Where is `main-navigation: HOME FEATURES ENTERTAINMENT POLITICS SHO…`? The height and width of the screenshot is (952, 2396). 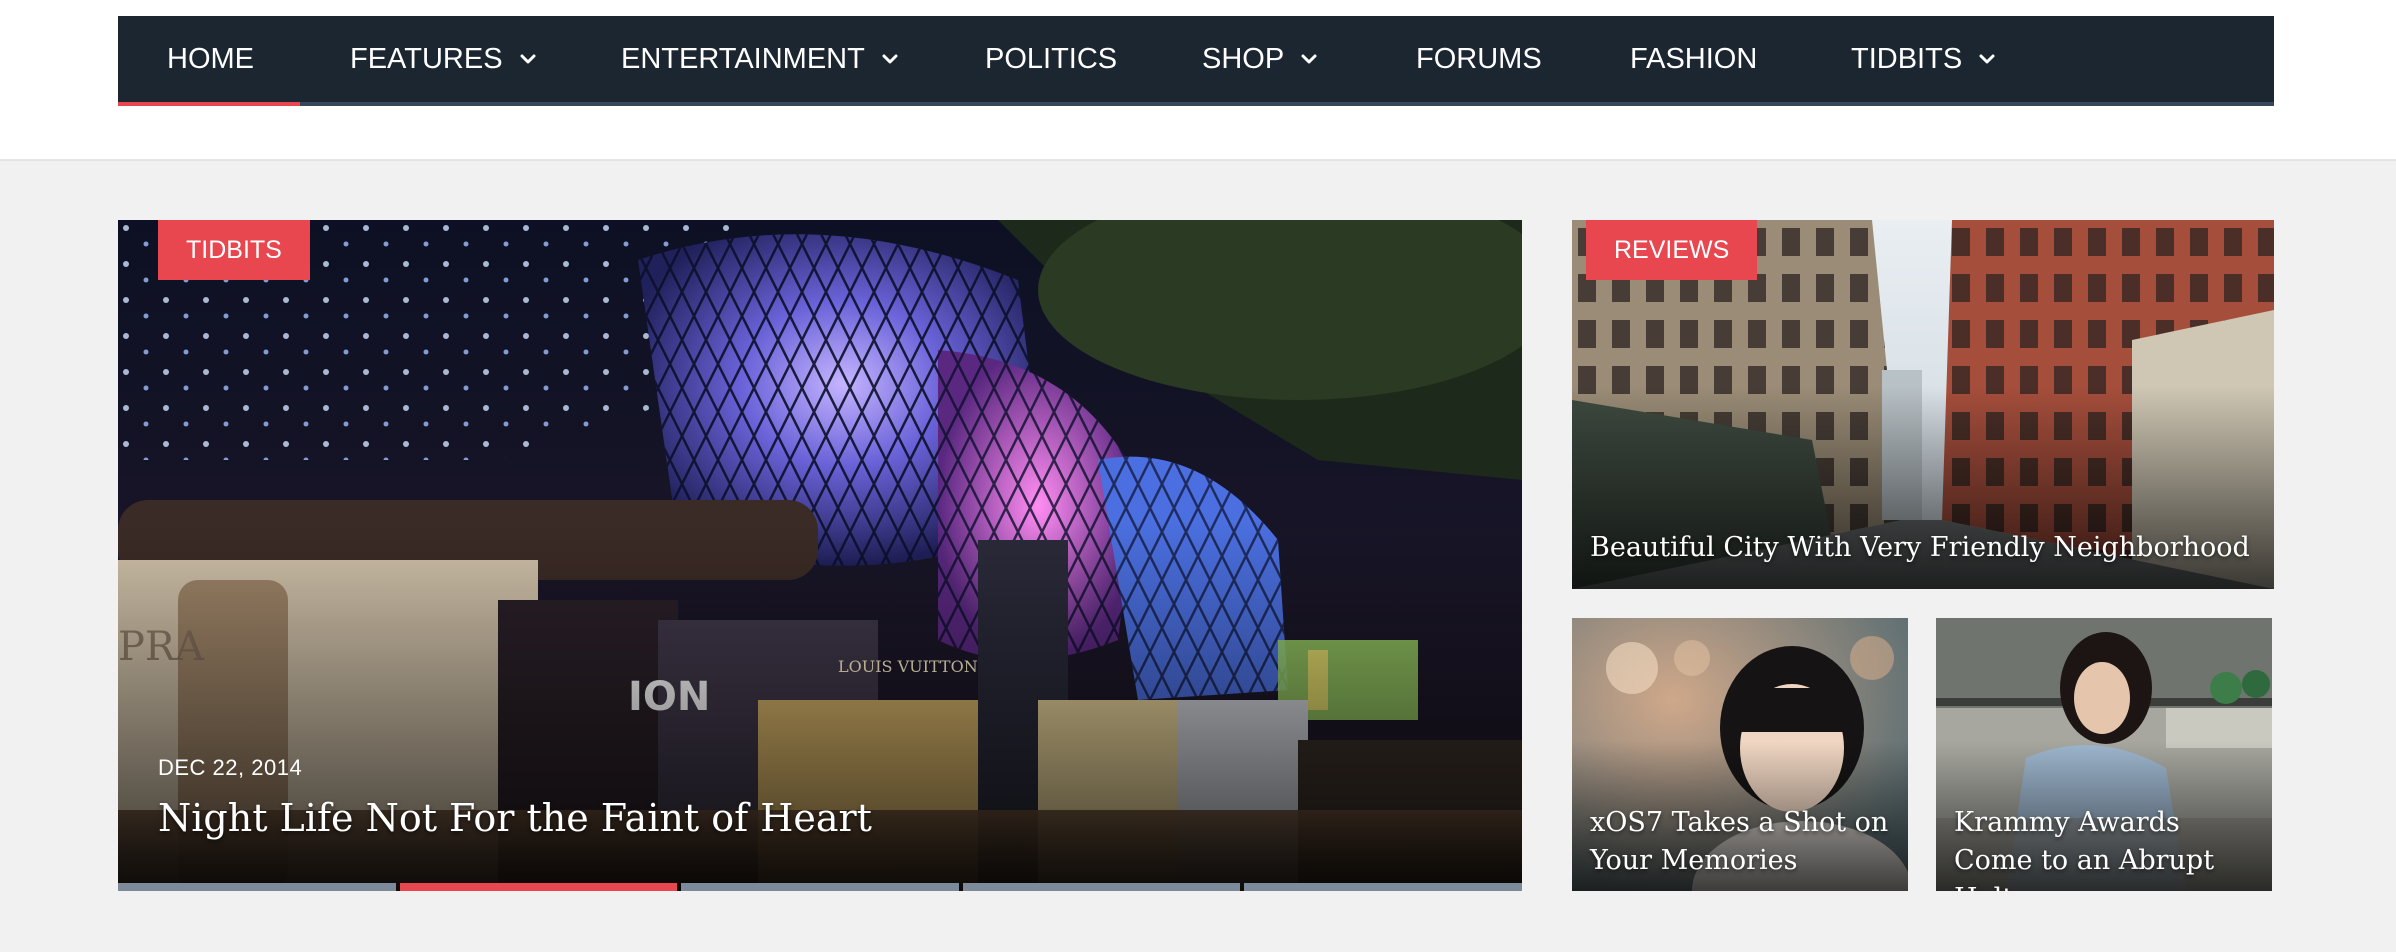
main-navigation: HOME FEATURES ENTERTAINMENT POLITICS SHO… is located at coordinates (1196, 61).